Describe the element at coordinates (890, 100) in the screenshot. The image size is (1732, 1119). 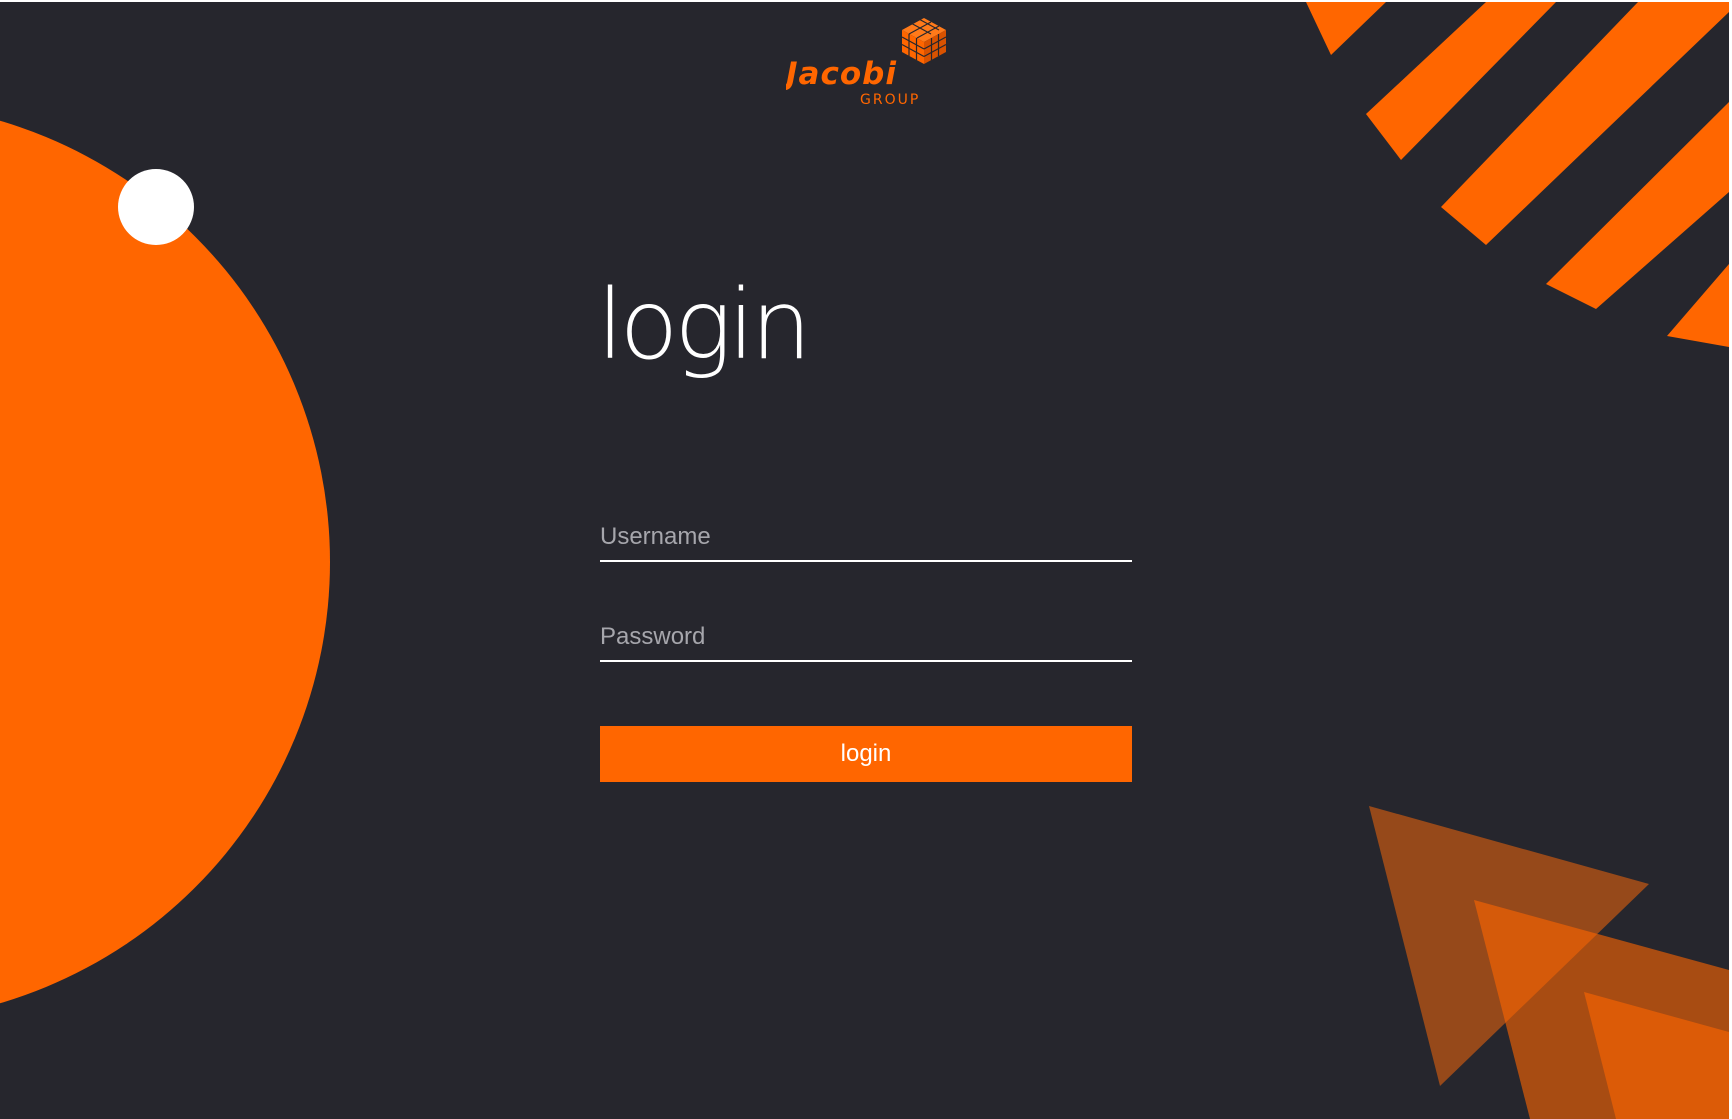
I see `brand-sub: GROUP` at that location.